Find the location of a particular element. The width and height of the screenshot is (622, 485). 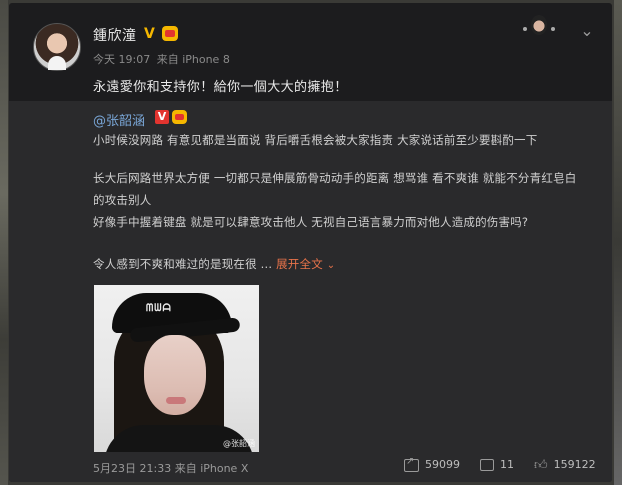

verified-badge-icon: V is located at coordinates (149, 34).